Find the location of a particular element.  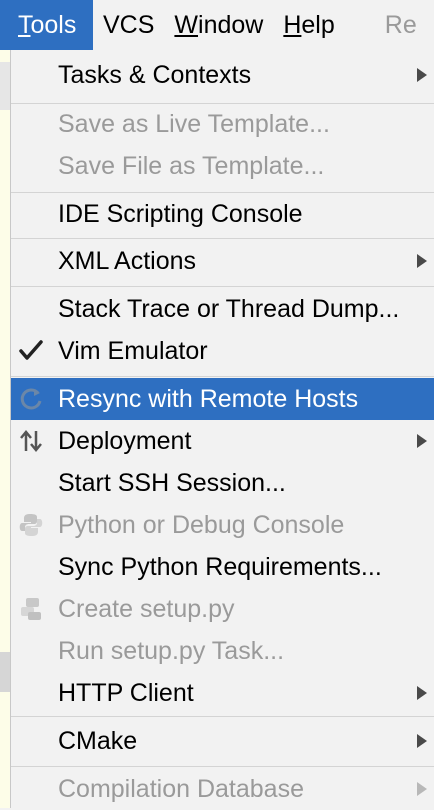

menu-item-compilation-database: Compilation Database is located at coordinates (222, 789).